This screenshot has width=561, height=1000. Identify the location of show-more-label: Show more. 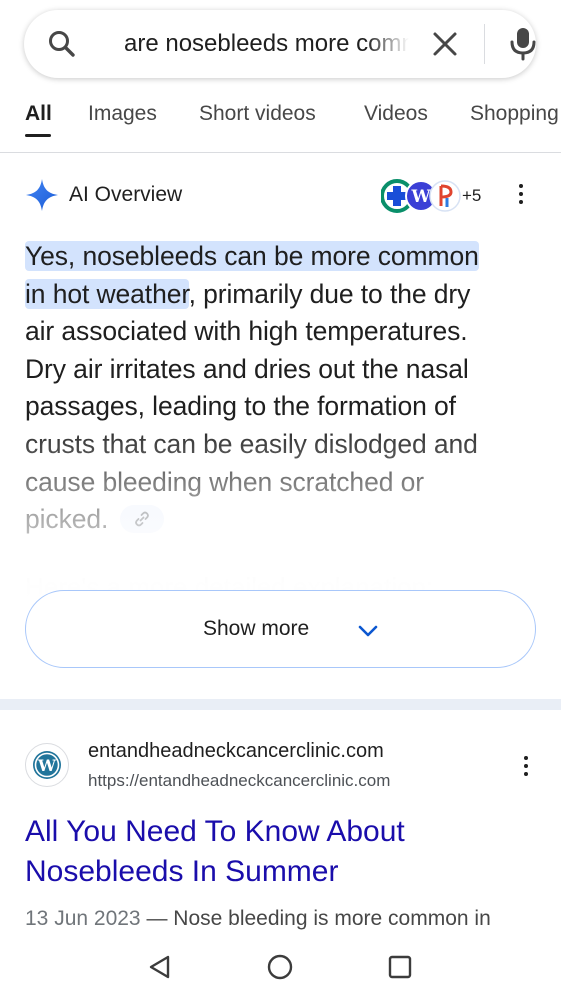
(256, 628).